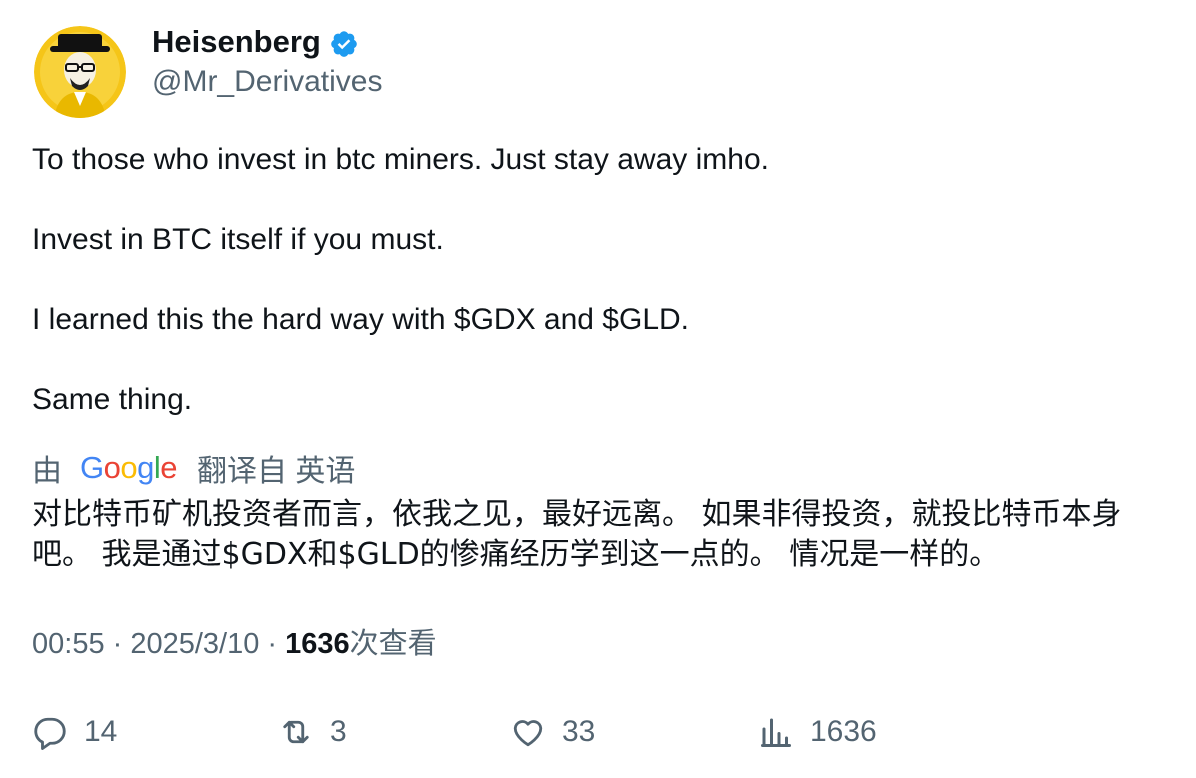 This screenshot has width=1196, height=778. I want to click on tweet-header: Heisenberg @Mr_Derivatives, so click(597, 74).